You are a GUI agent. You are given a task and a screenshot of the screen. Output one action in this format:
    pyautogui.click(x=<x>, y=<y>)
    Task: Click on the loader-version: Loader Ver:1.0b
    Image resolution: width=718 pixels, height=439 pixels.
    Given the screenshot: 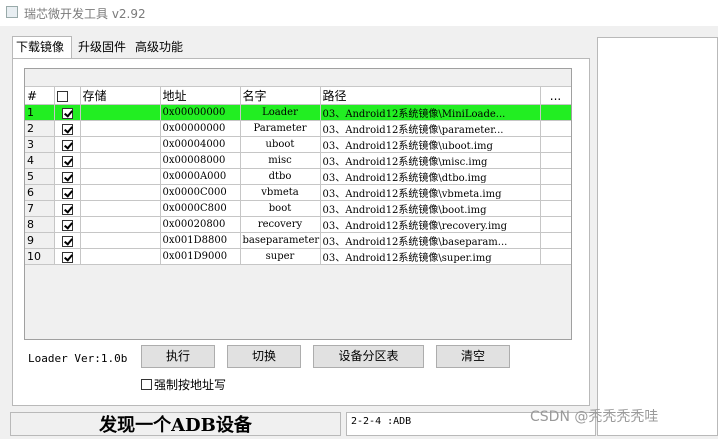 What is the action you would take?
    pyautogui.click(x=78, y=358)
    